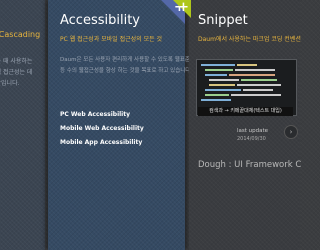 The width and height of the screenshot is (320, 250). What do you see at coordinates (249, 165) in the screenshot?
I see `ui-framework-title: Dough : UI Framework C` at bounding box center [249, 165].